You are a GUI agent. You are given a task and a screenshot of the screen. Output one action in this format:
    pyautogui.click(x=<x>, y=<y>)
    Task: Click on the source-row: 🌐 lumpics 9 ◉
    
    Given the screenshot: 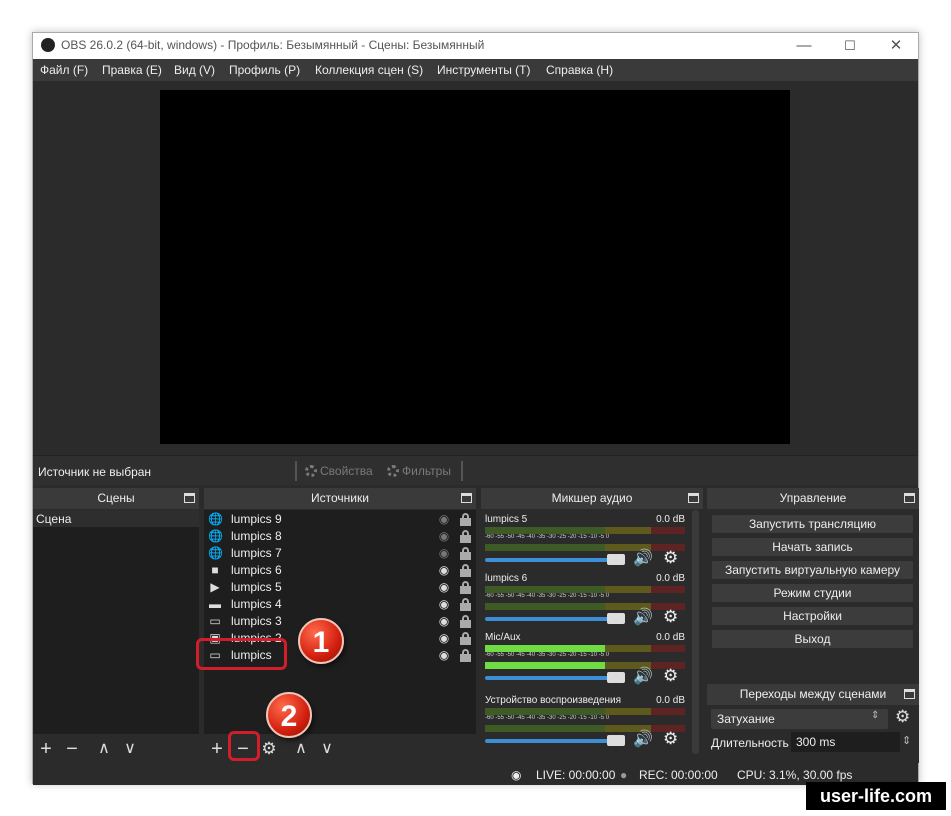 What is the action you would take?
    pyautogui.click(x=340, y=519)
    